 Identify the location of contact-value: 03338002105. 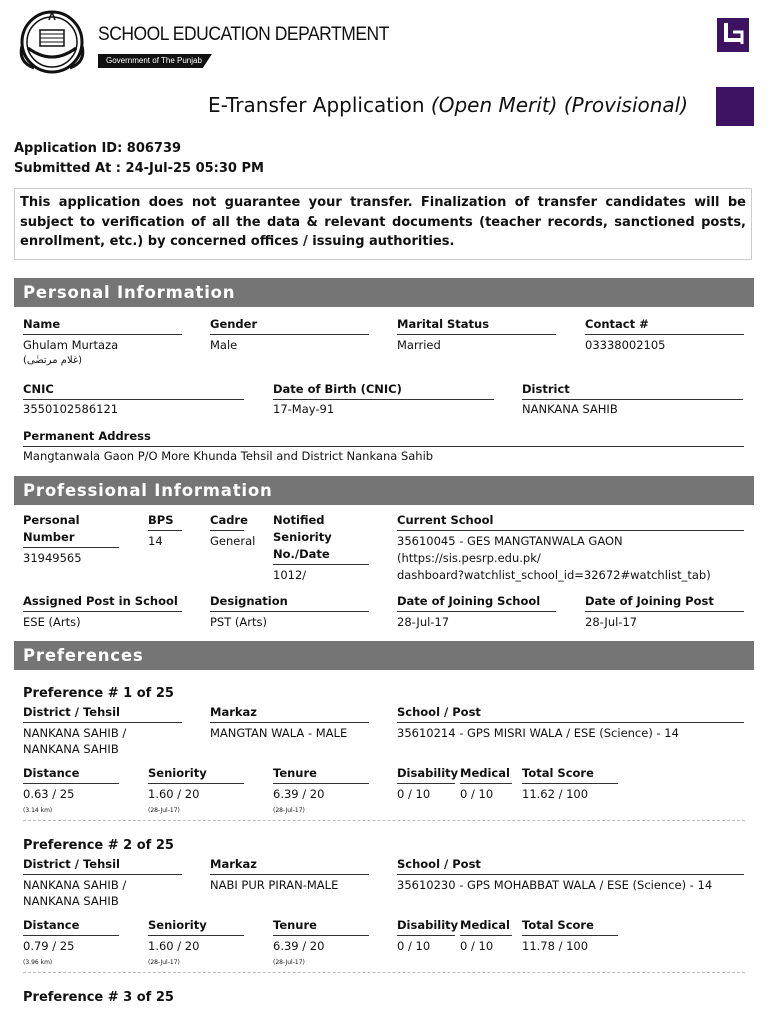
(625, 345).